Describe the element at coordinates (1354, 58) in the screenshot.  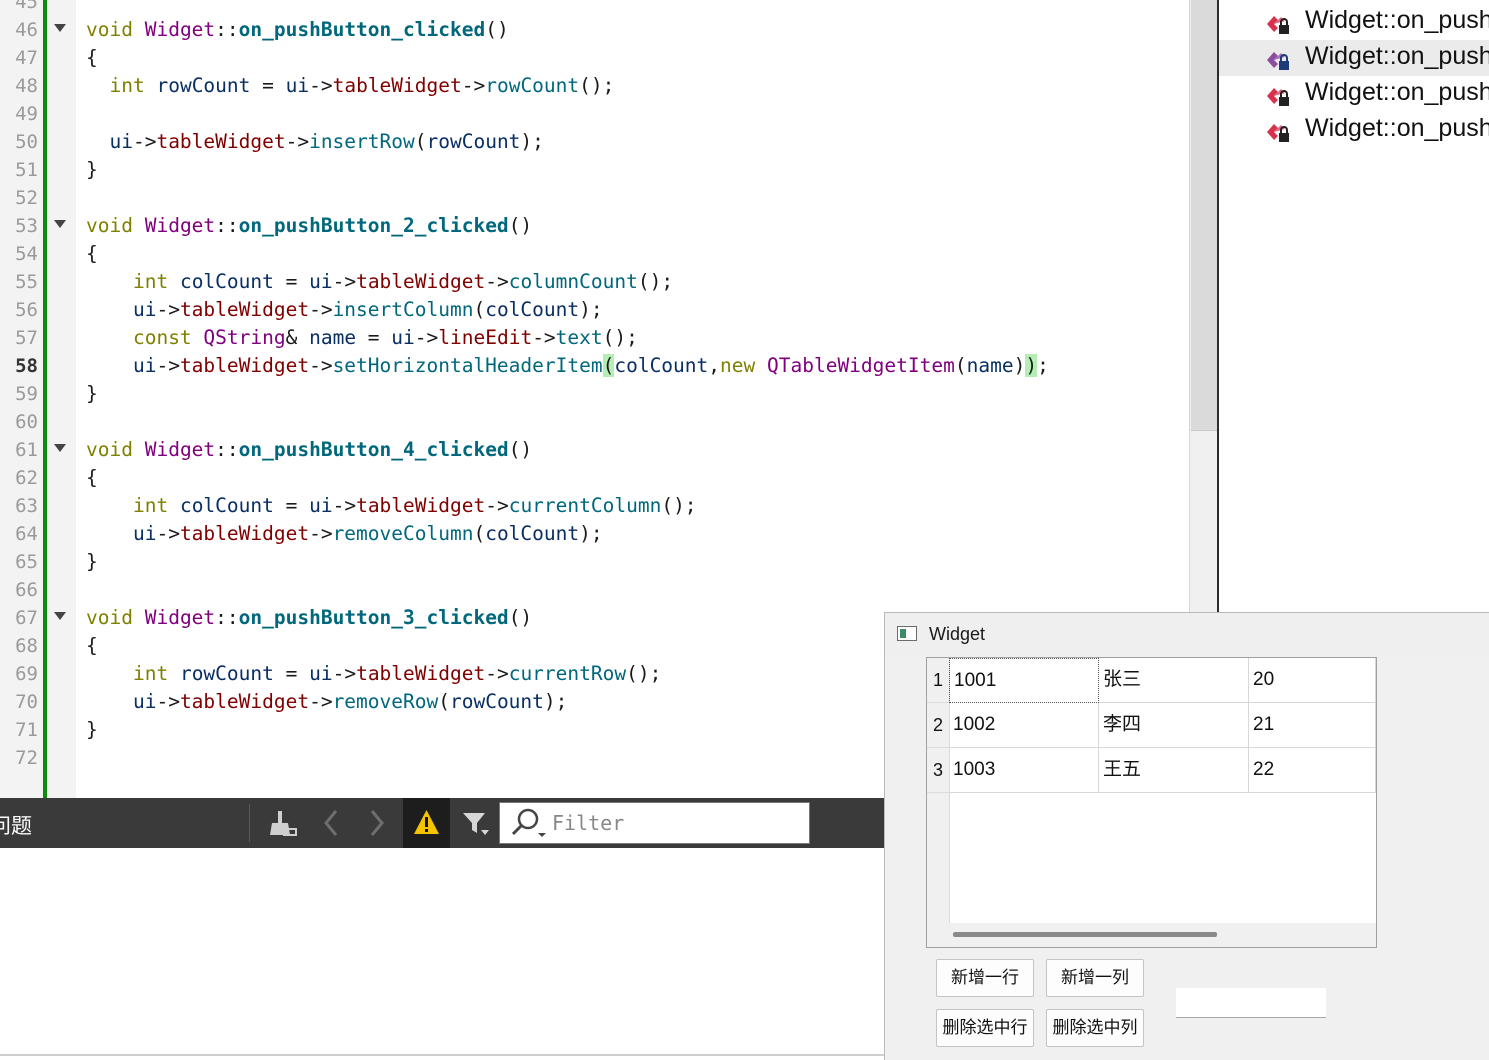
I see `outline-item-selected: Widget::on_push` at that location.